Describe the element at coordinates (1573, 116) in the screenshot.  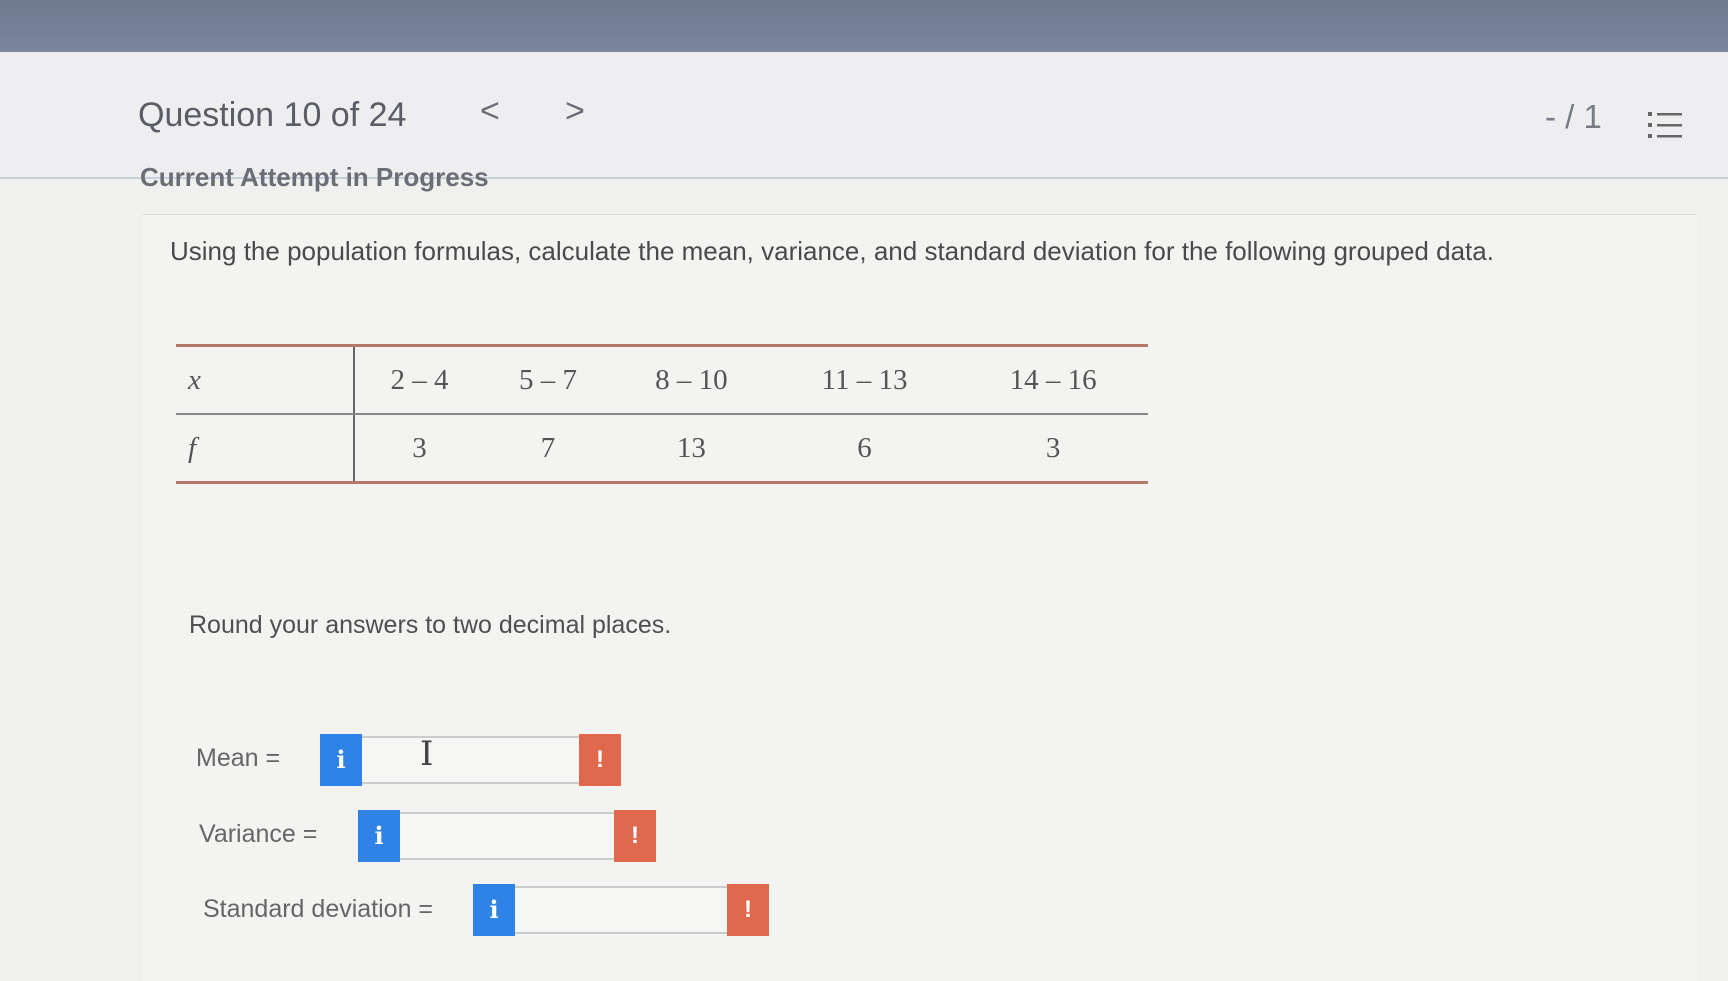
I see `score-display: - / 1` at that location.